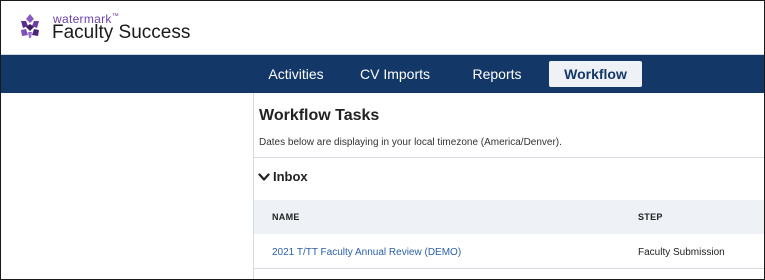  I want to click on watermark-logo-icon, so click(30, 26).